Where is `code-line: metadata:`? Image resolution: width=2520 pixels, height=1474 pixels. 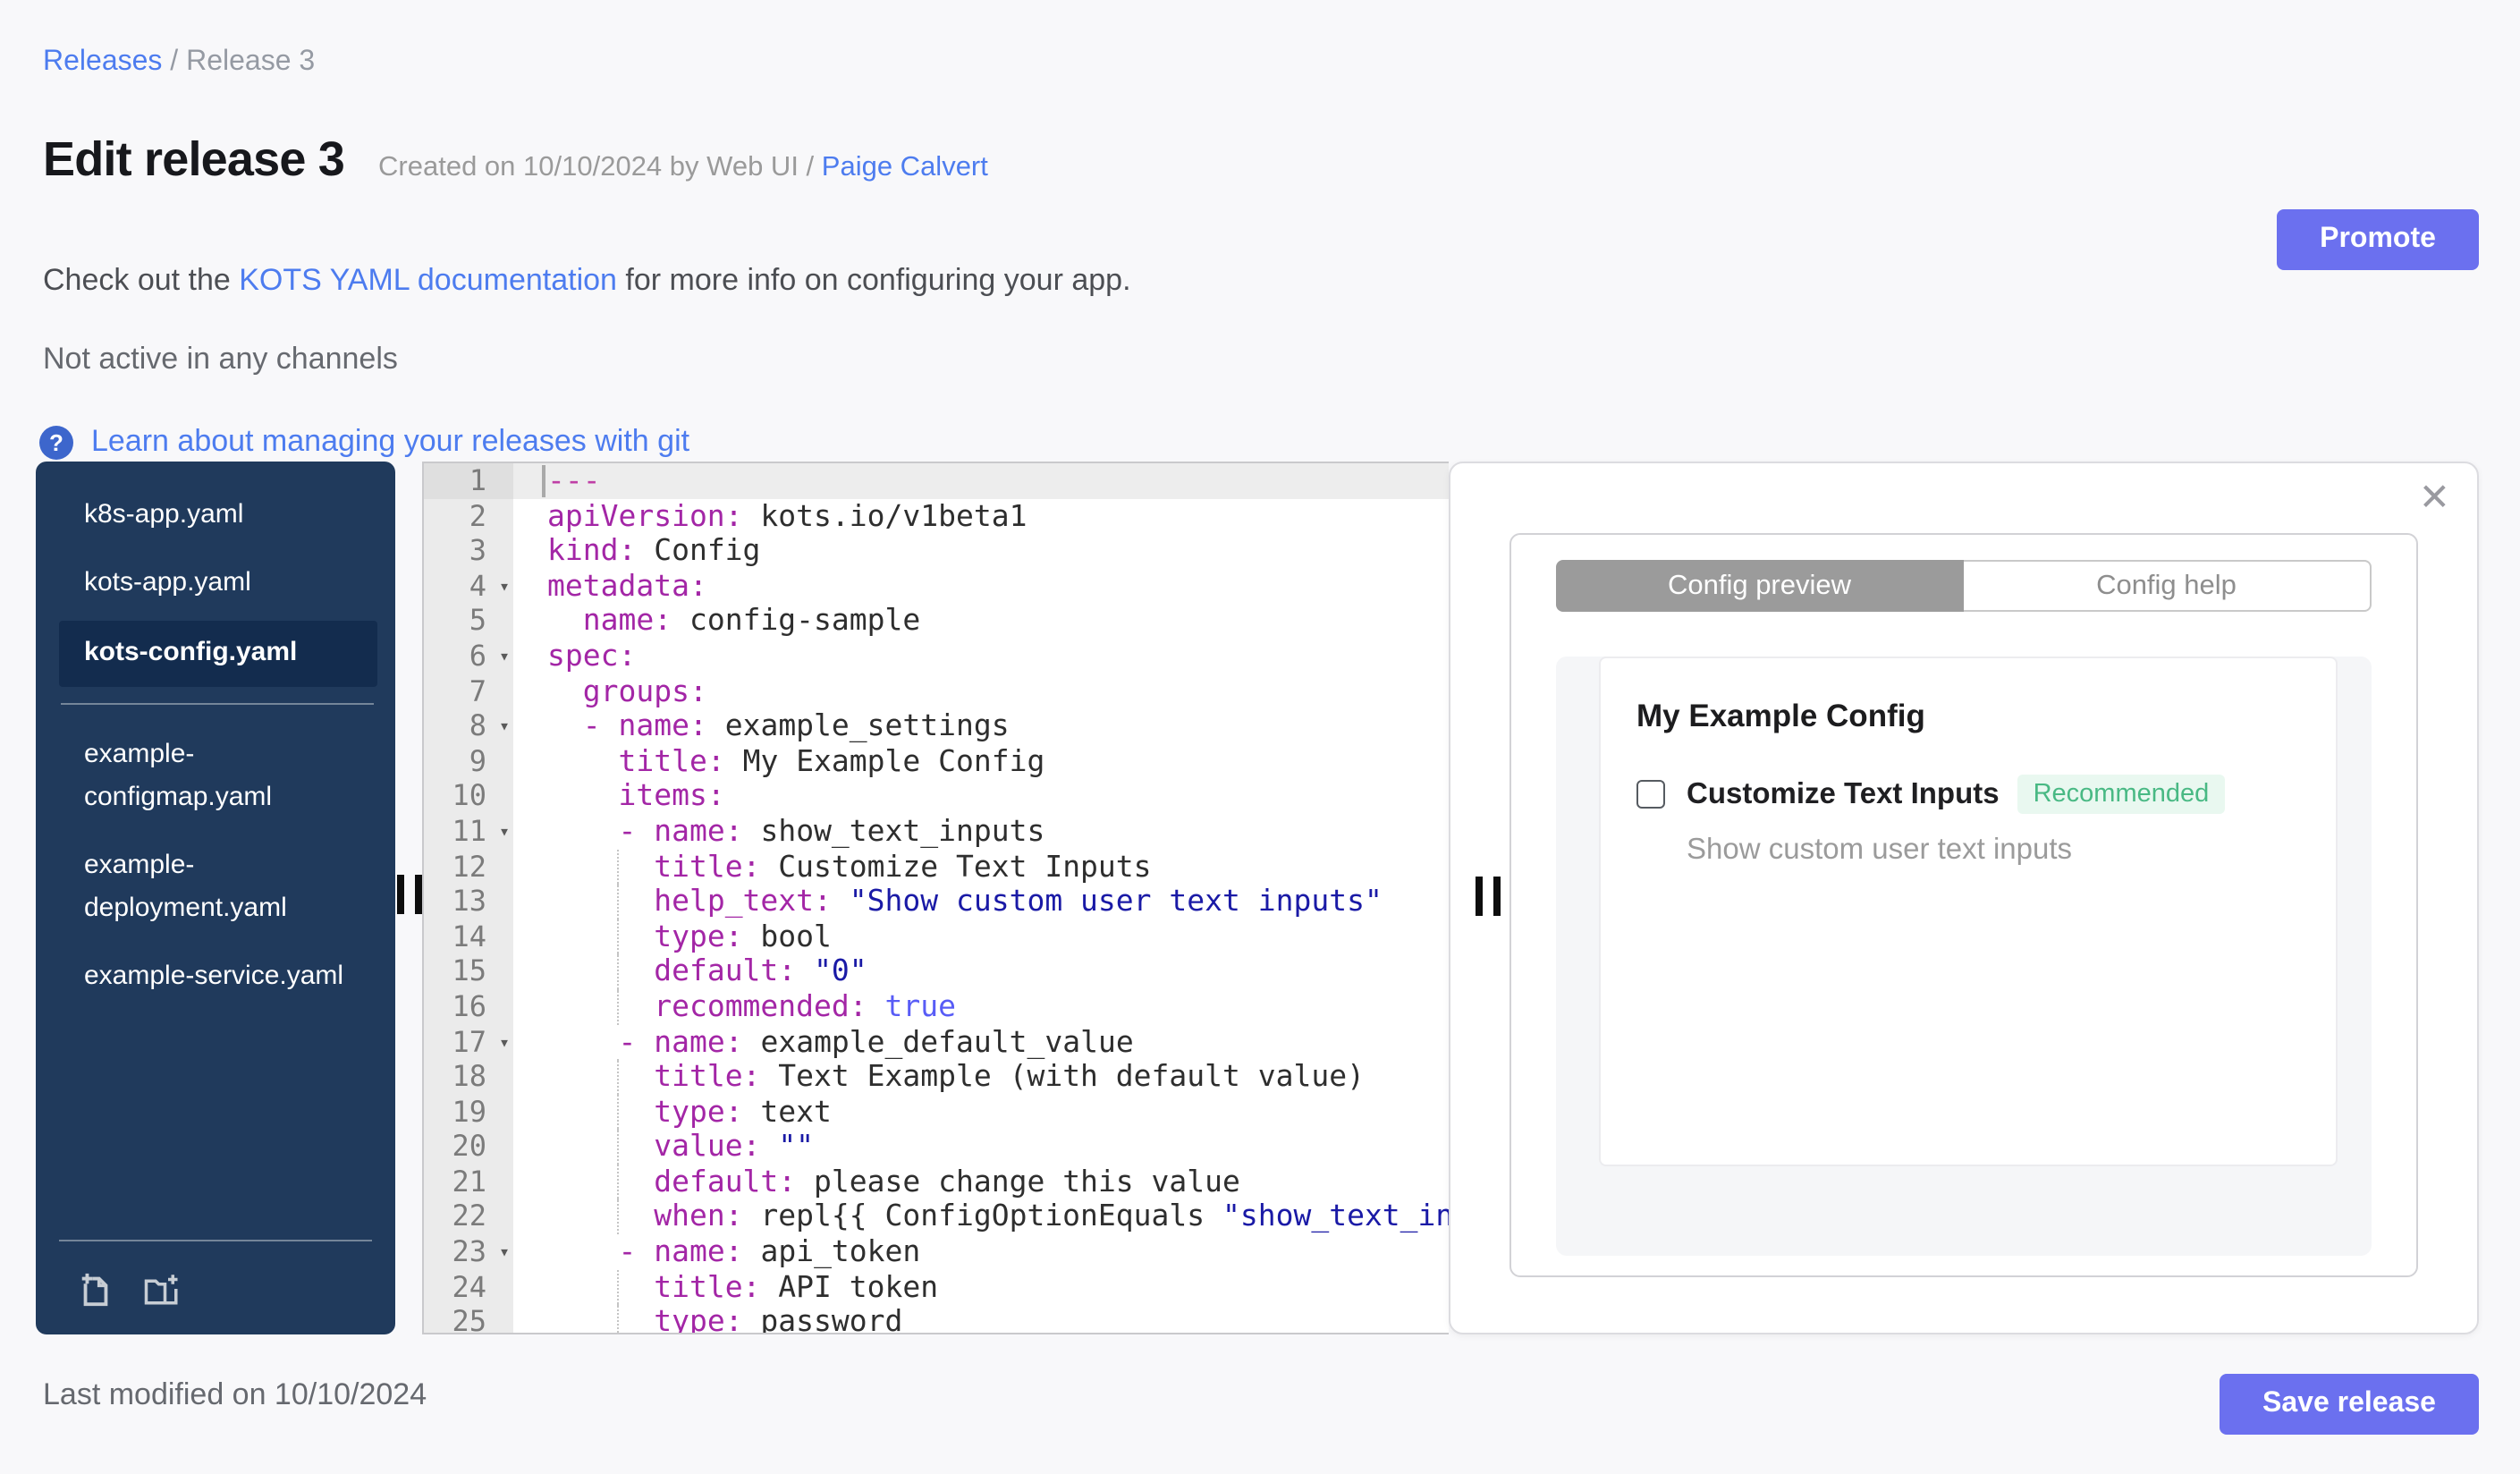 code-line: metadata: is located at coordinates (981, 586).